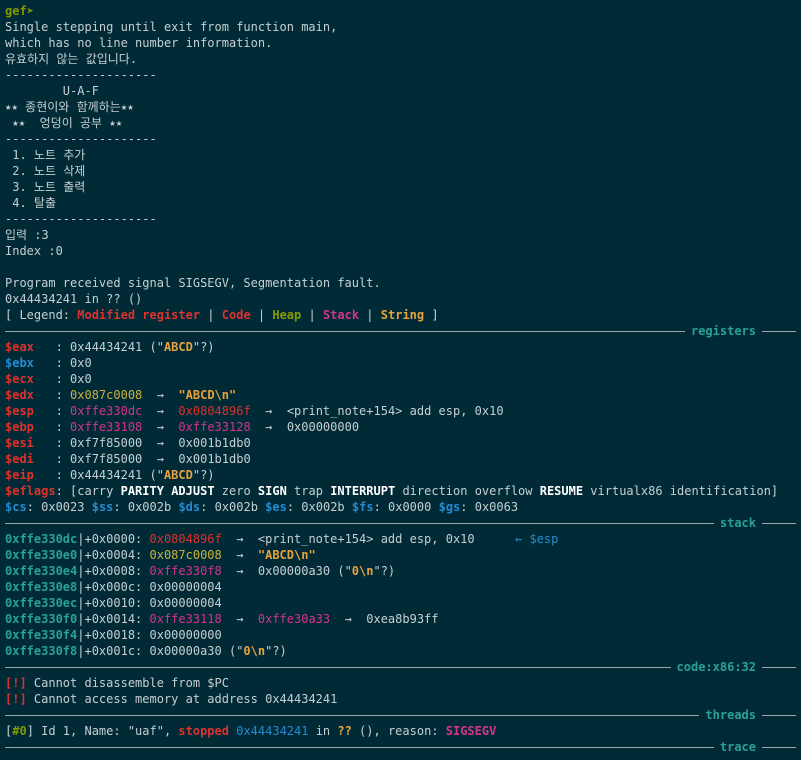  I want to click on output-line: which has no line number information., so click(139, 43).